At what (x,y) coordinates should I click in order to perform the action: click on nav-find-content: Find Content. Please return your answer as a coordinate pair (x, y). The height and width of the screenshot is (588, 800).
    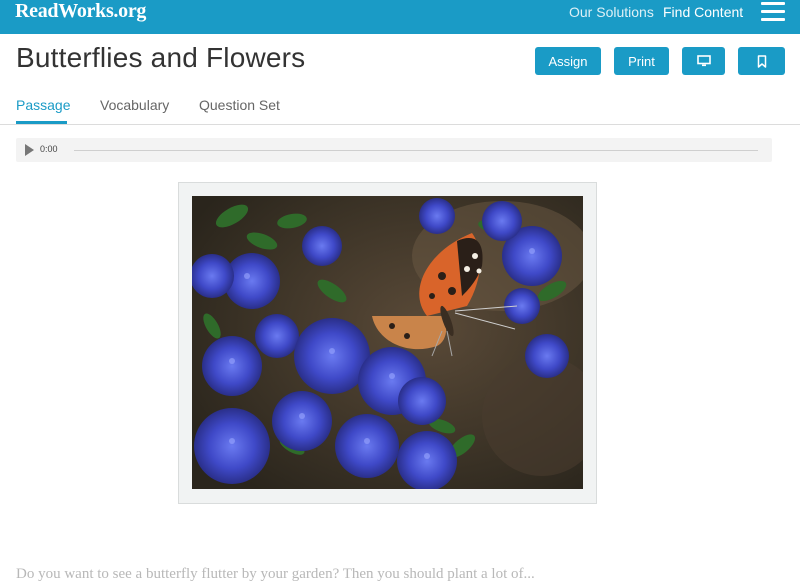
    Looking at the image, I should click on (703, 12).